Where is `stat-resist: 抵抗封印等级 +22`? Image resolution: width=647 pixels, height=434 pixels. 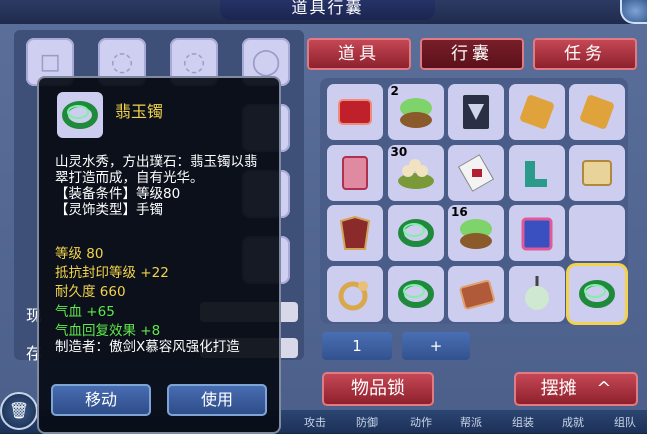 stat-resist: 抵抗封印等级 +22 is located at coordinates (112, 273).